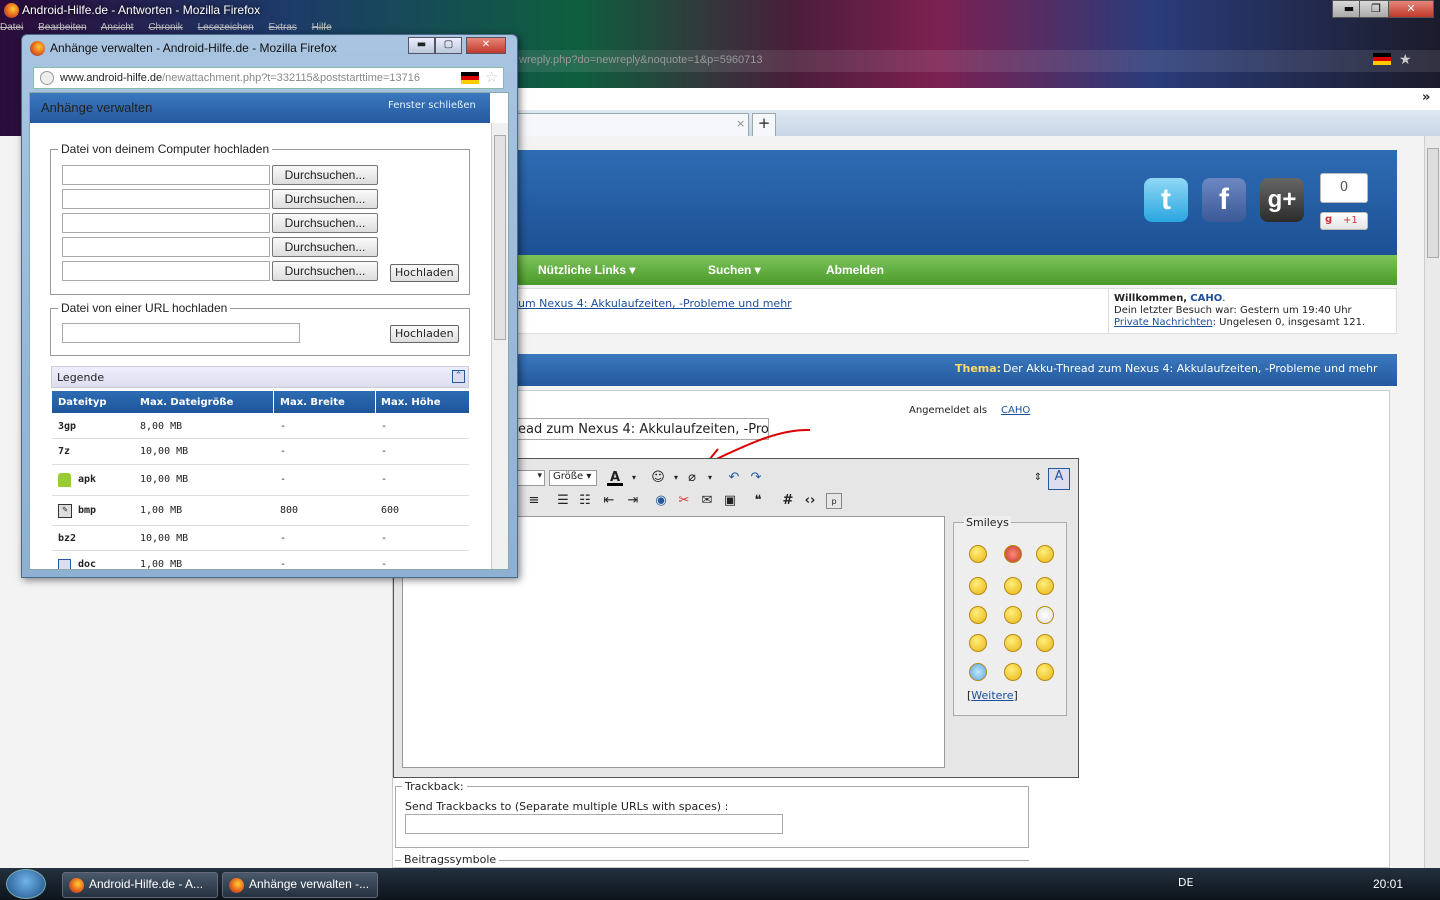 The width and height of the screenshot is (1440, 900). I want to click on smiley-insert-icon: ☺, so click(658, 478).